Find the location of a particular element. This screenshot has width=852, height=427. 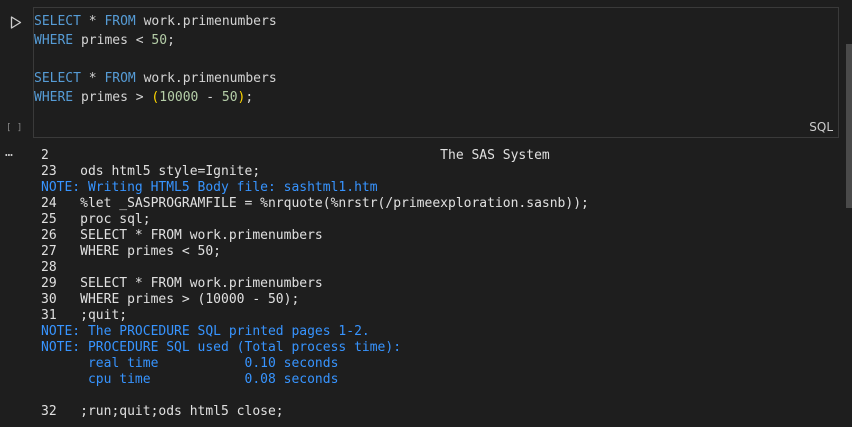

play-icon is located at coordinates (16, 22).